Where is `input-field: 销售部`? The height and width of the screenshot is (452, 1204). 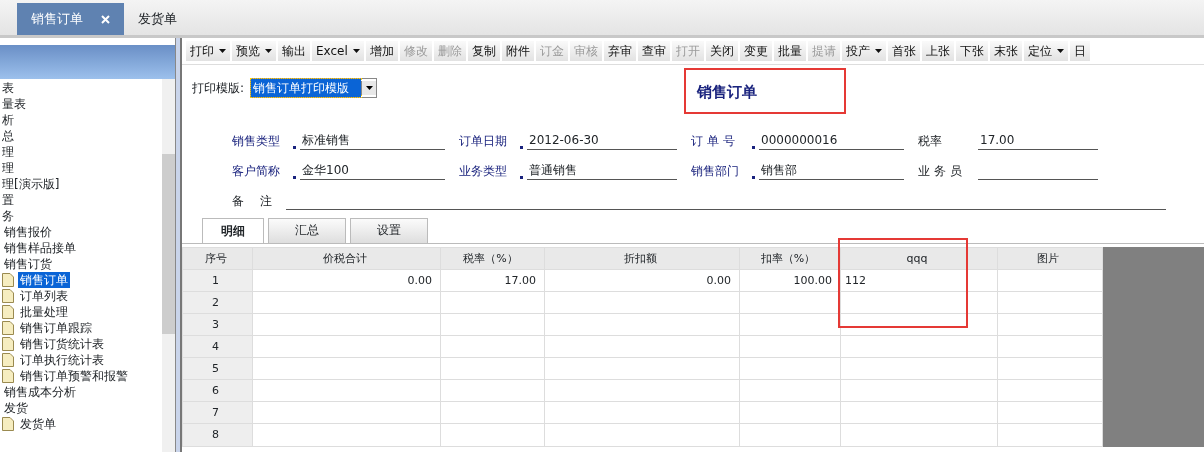
input-field: 销售部 is located at coordinates (831, 170).